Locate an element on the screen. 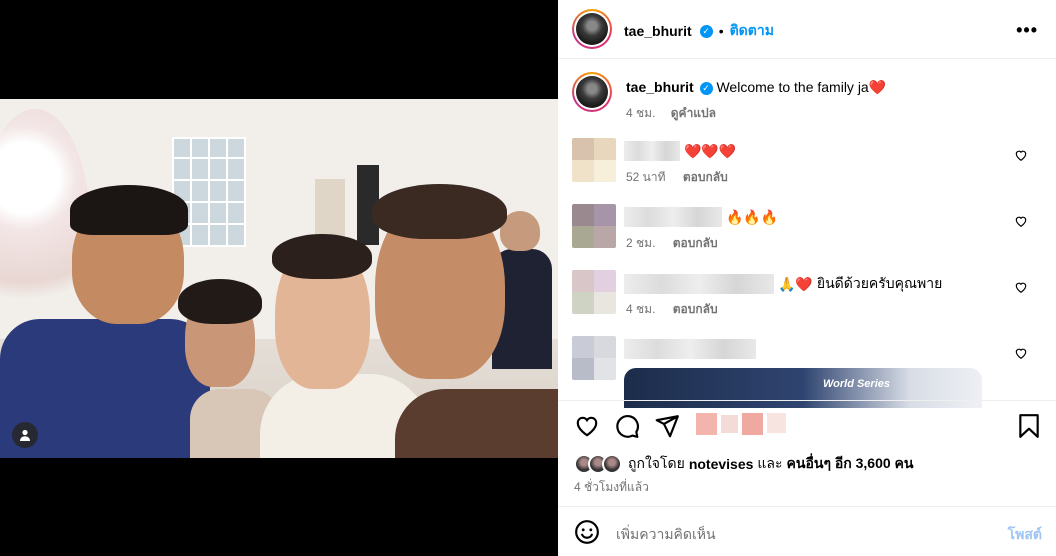 This screenshot has width=1056, height=556. caption-emoji: ❤️ is located at coordinates (877, 87).